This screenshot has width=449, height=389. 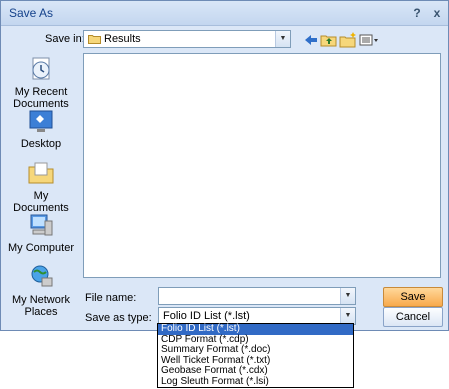 I want to click on folder-icon, so click(x=94, y=39).